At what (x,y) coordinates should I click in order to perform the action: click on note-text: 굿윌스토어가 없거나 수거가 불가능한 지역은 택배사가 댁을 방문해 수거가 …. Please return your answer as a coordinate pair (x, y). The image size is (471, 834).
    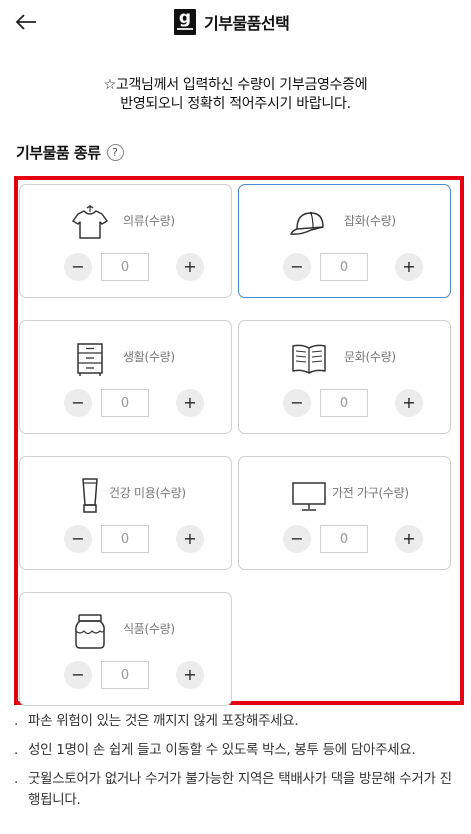
    Looking at the image, I should click on (240, 789).